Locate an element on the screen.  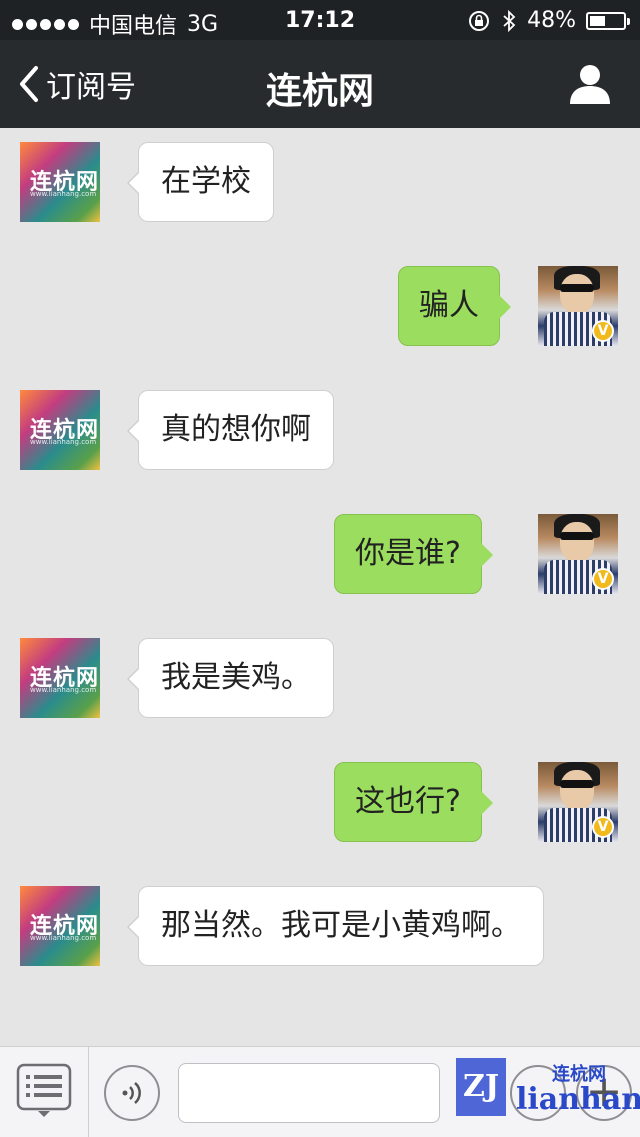
message-outgoing: 你是谁? V is located at coordinates (320, 559).